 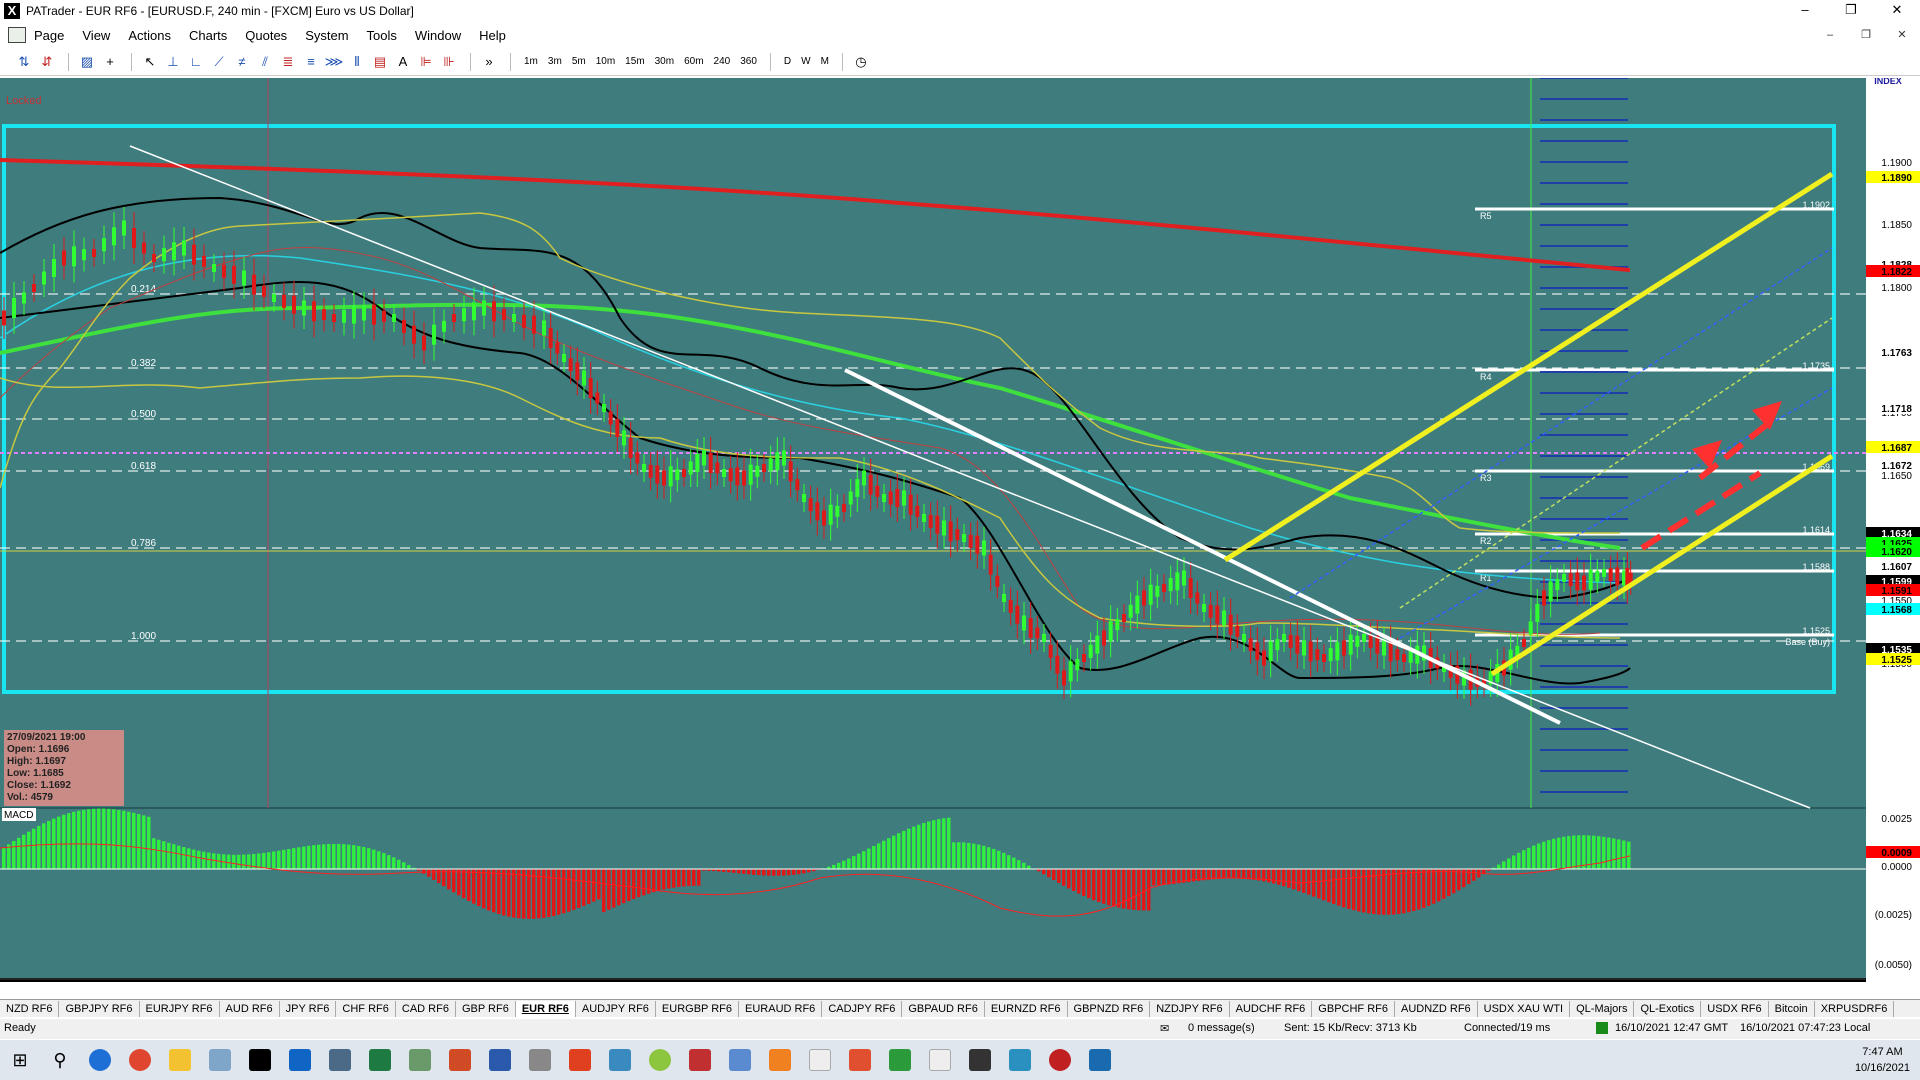 I want to click on symbol-tab: AUD RF6, so click(x=250, y=1008).